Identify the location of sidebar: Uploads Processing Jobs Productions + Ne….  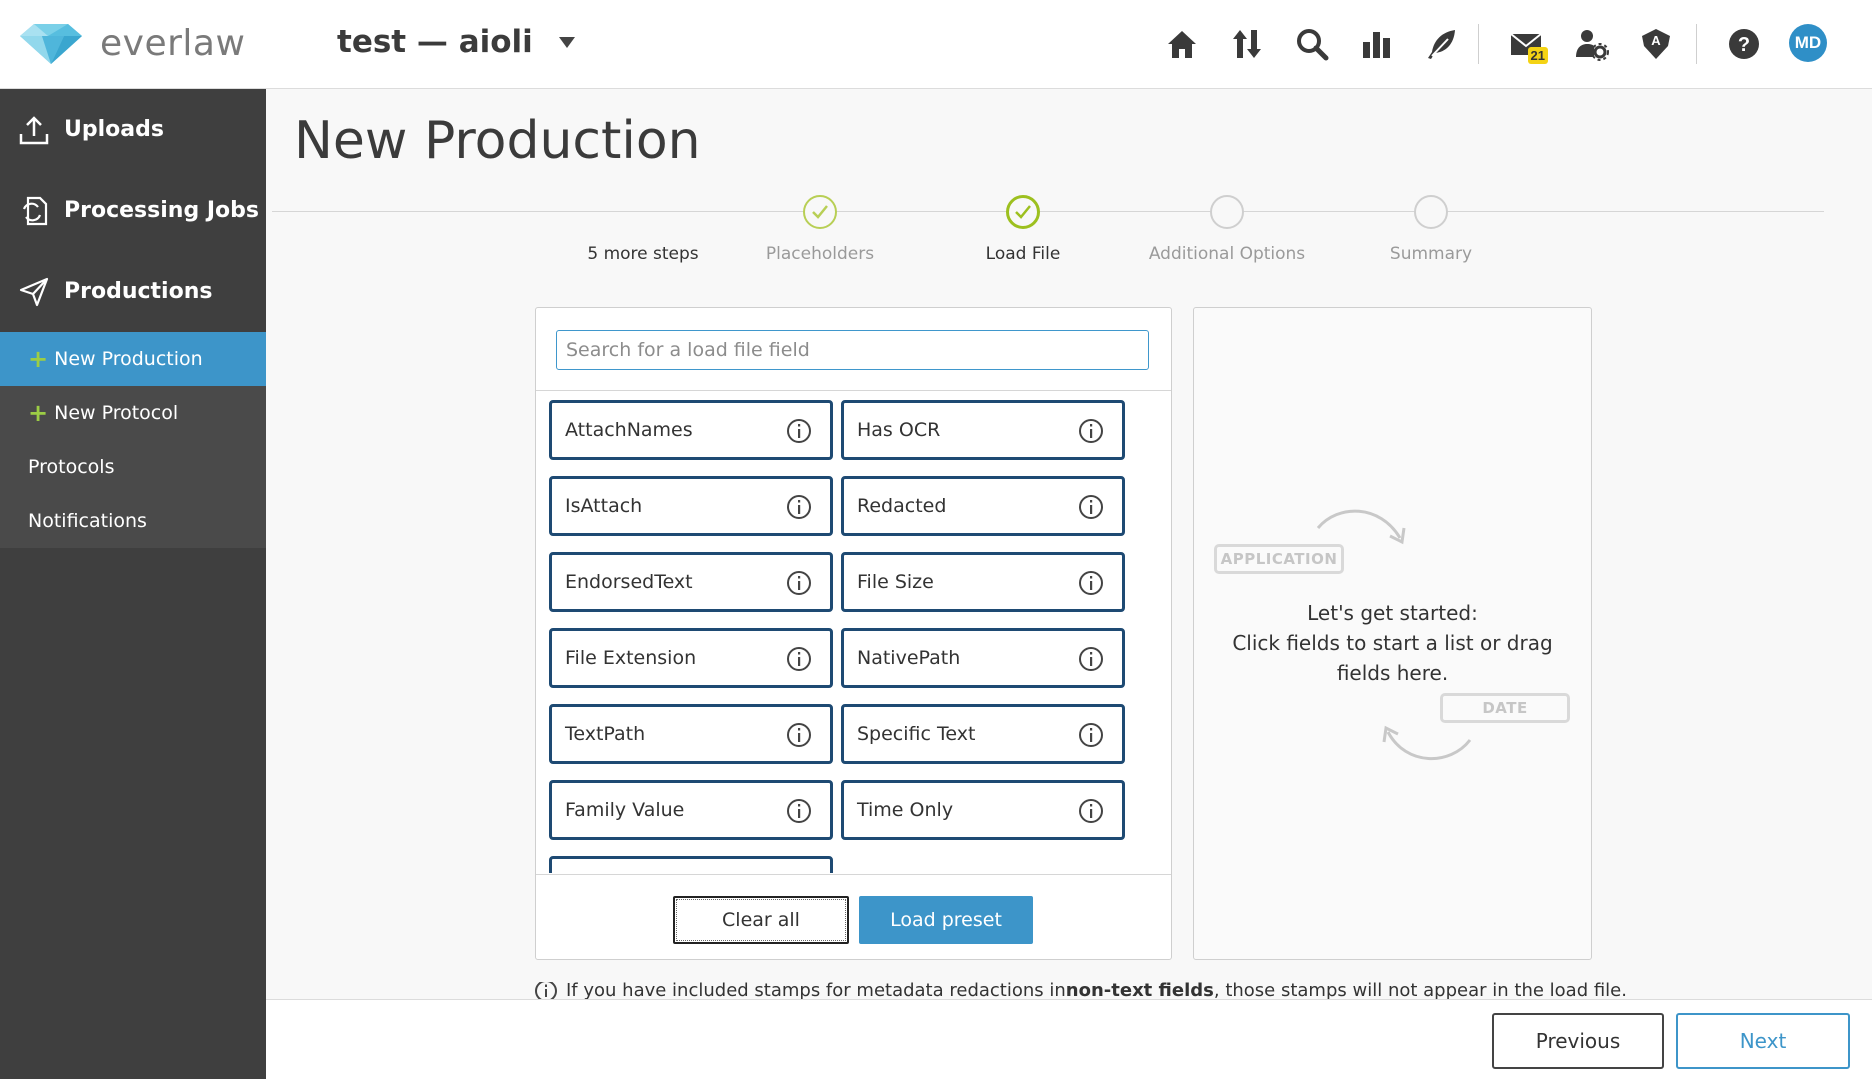
(133, 584).